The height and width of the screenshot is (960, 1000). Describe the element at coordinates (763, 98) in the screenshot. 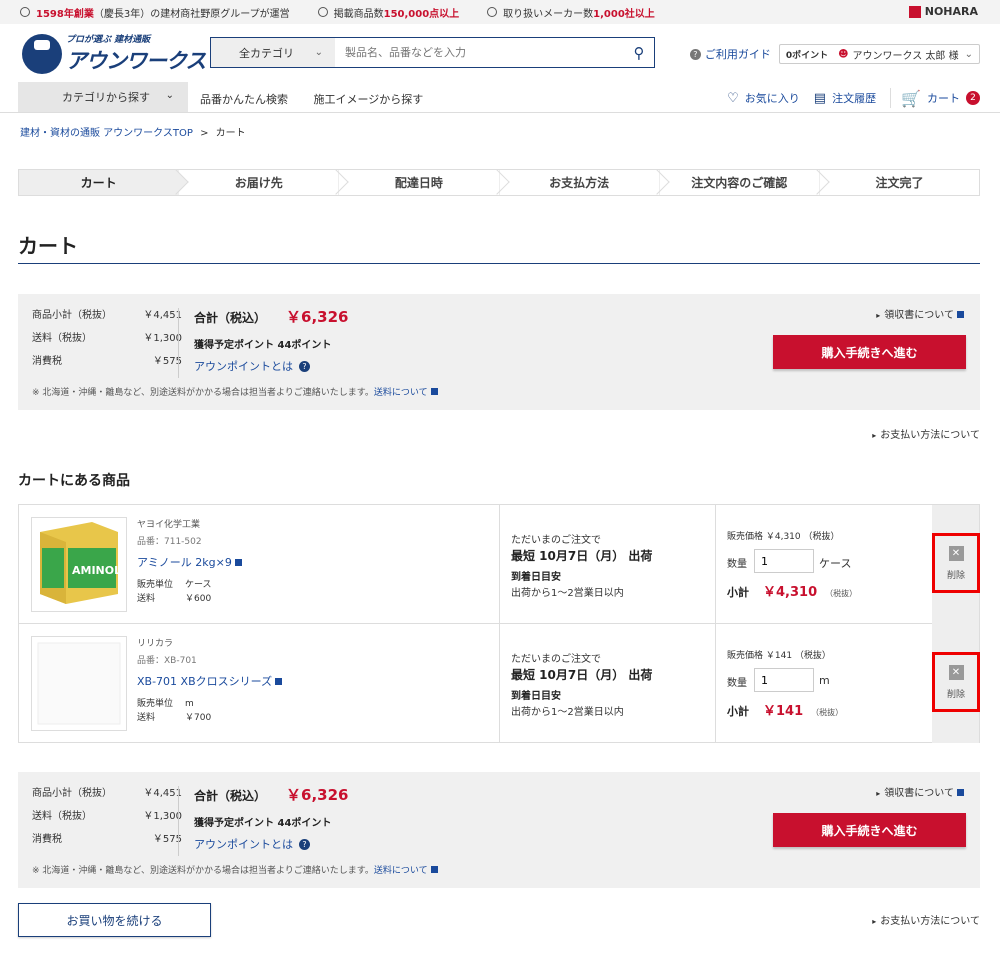

I see `favorites-link: ♡ お気に入り` at that location.